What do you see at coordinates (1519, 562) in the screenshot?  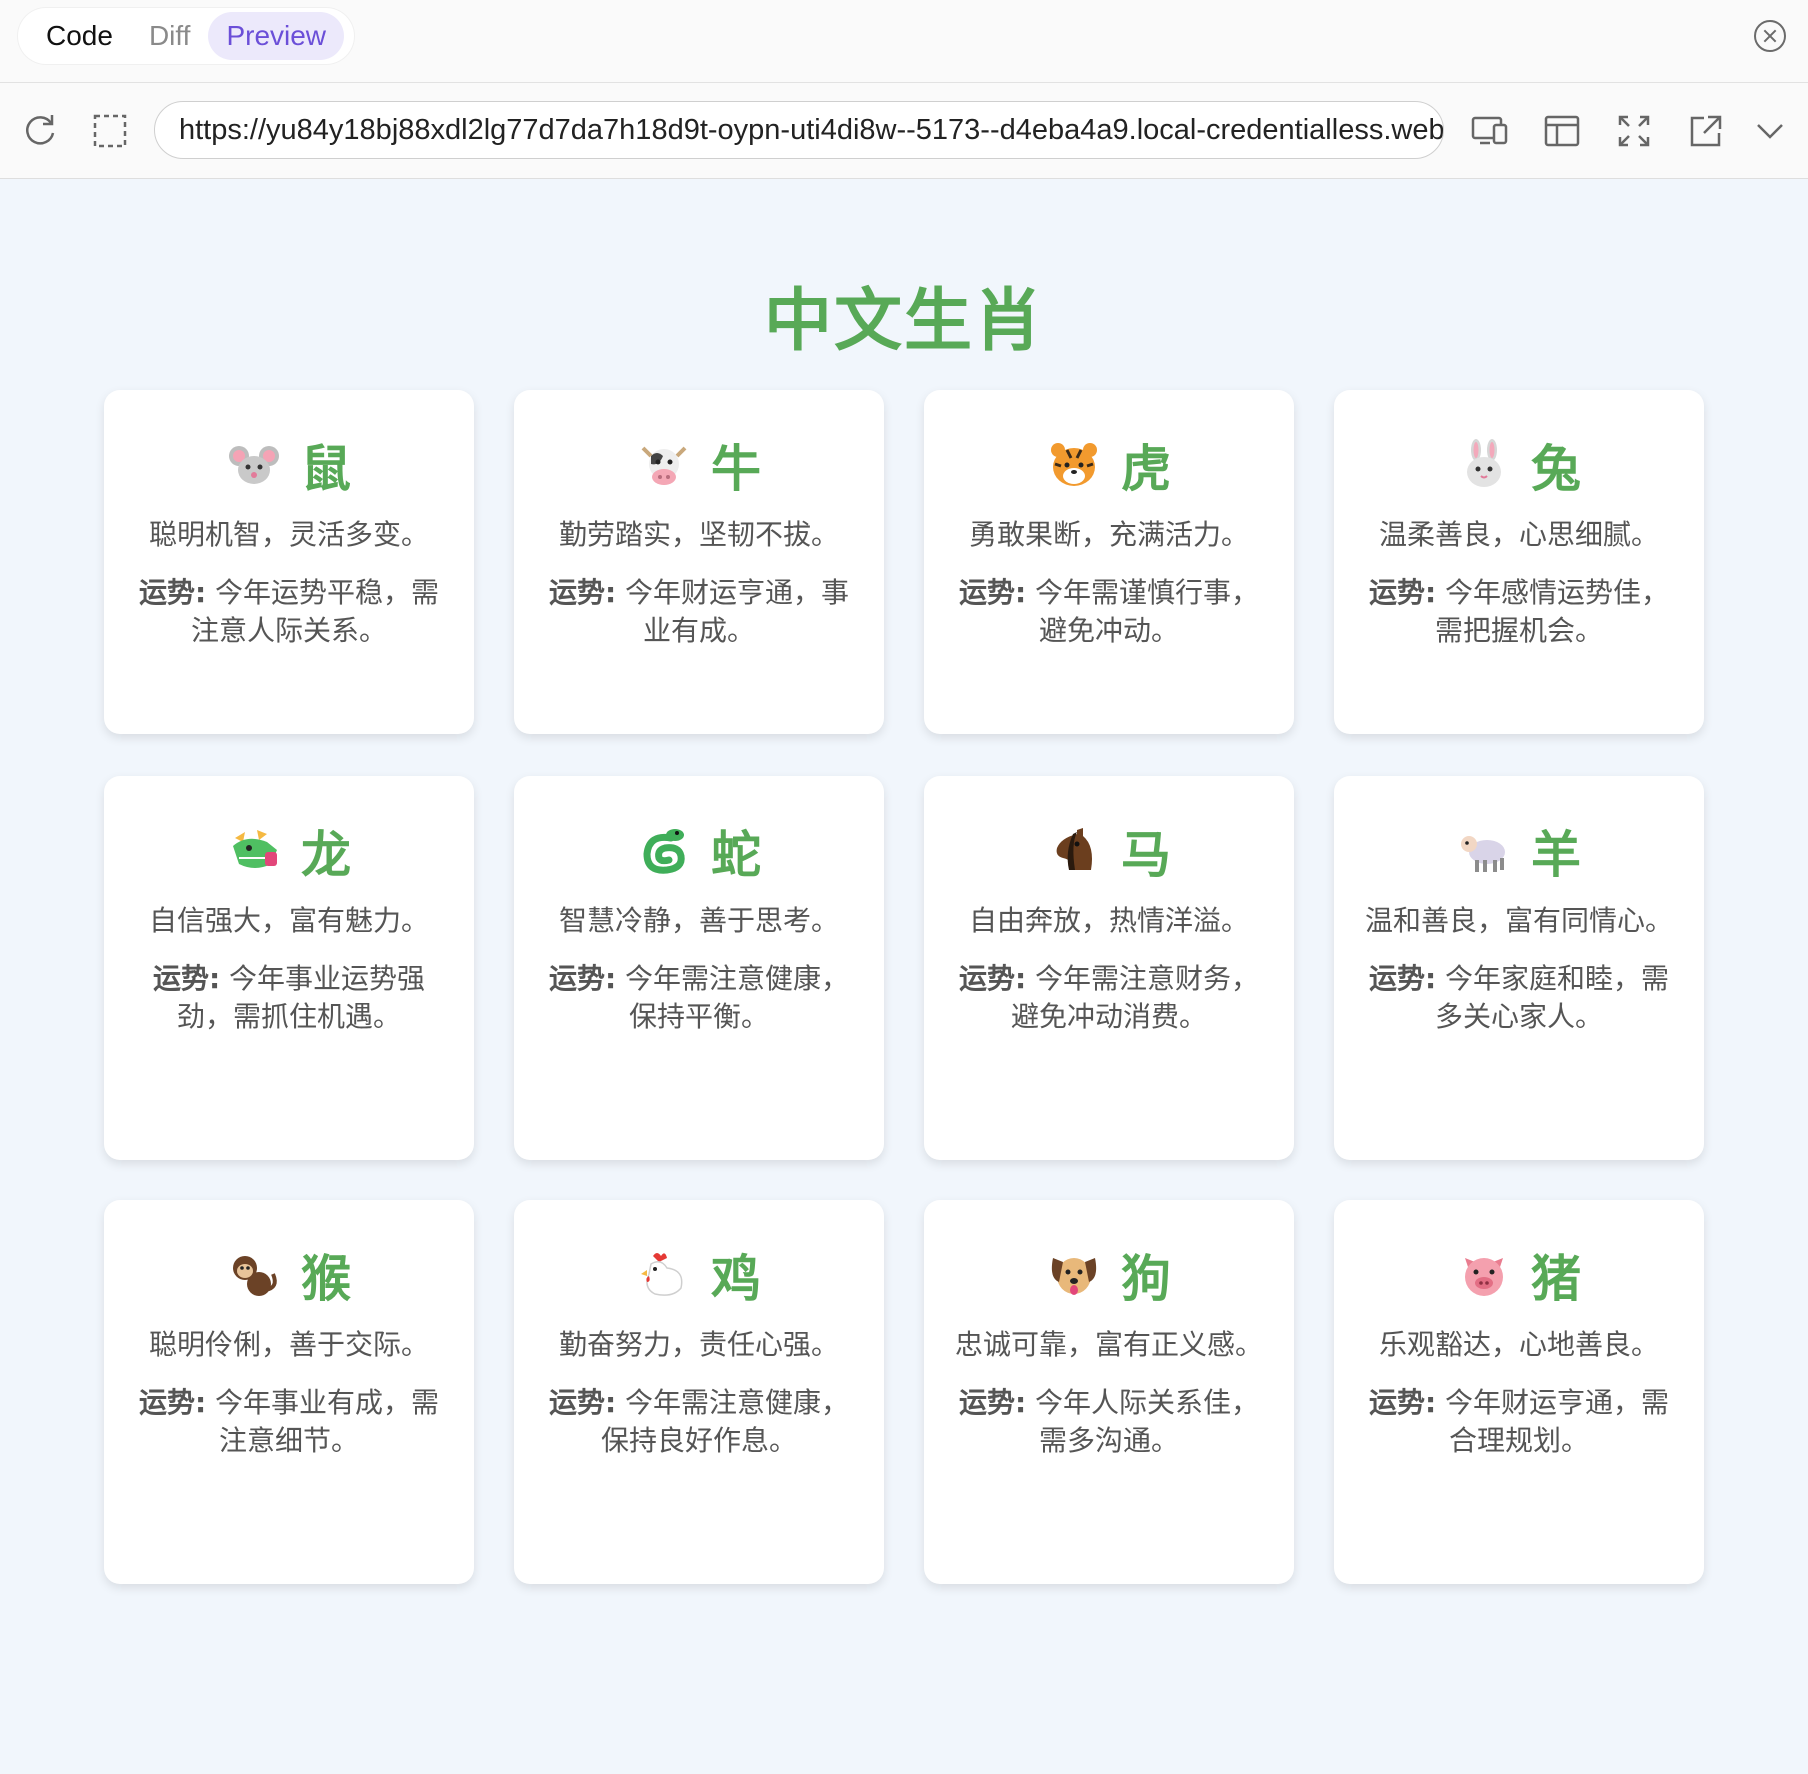 I see `zodiac-card-rabbit: 兔 温柔善良，心思细腻。 运势: 今年感情运势佳，需把握机会。` at bounding box center [1519, 562].